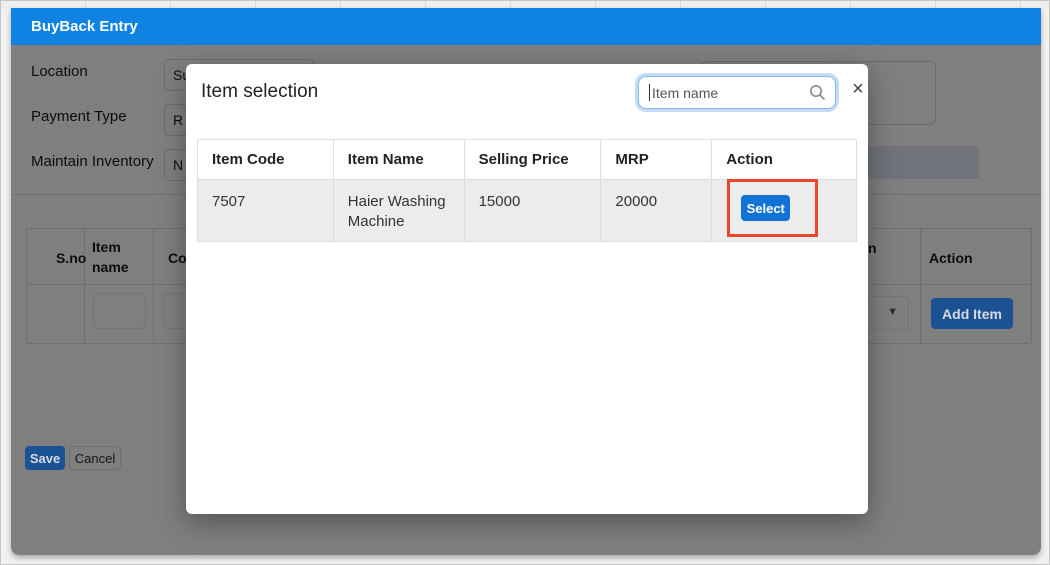 The width and height of the screenshot is (1050, 565). I want to click on entry-col-fragment: n, so click(872, 248).